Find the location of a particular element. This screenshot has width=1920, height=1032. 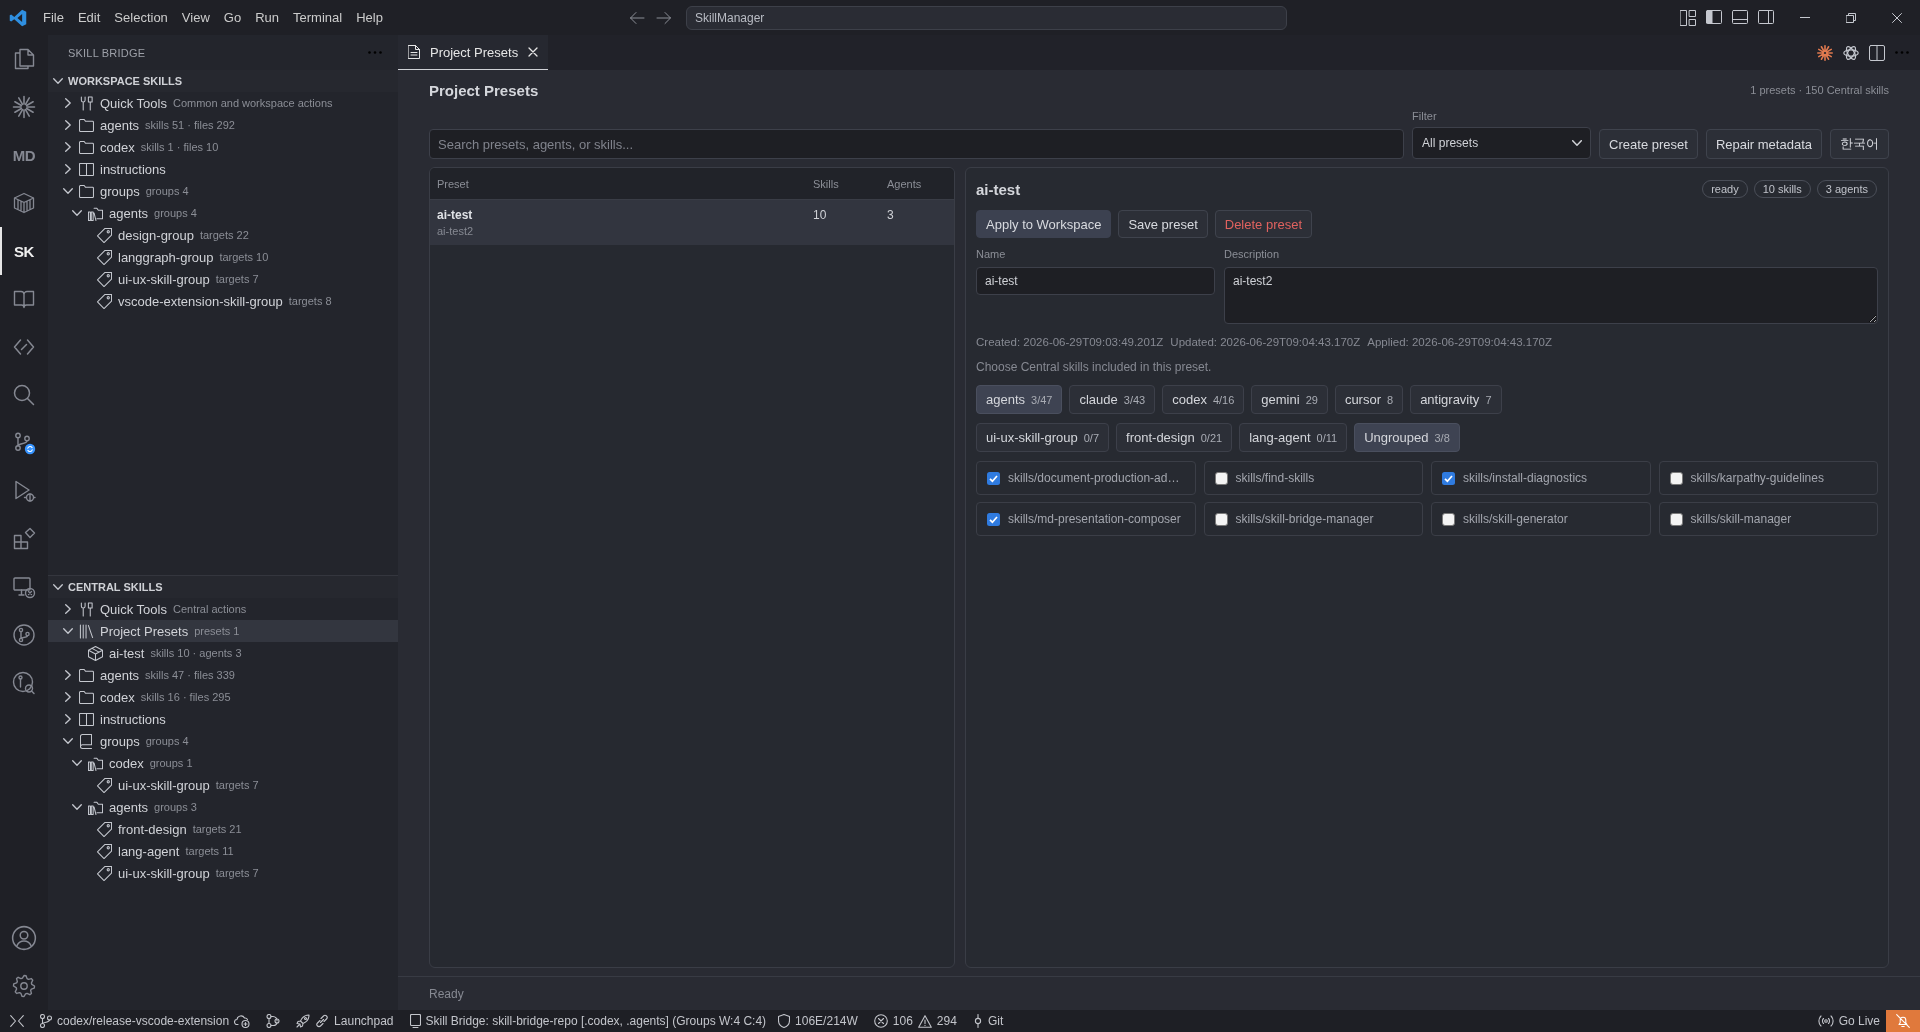

skill-option: skills/skill-manager is located at coordinates (1768, 519).